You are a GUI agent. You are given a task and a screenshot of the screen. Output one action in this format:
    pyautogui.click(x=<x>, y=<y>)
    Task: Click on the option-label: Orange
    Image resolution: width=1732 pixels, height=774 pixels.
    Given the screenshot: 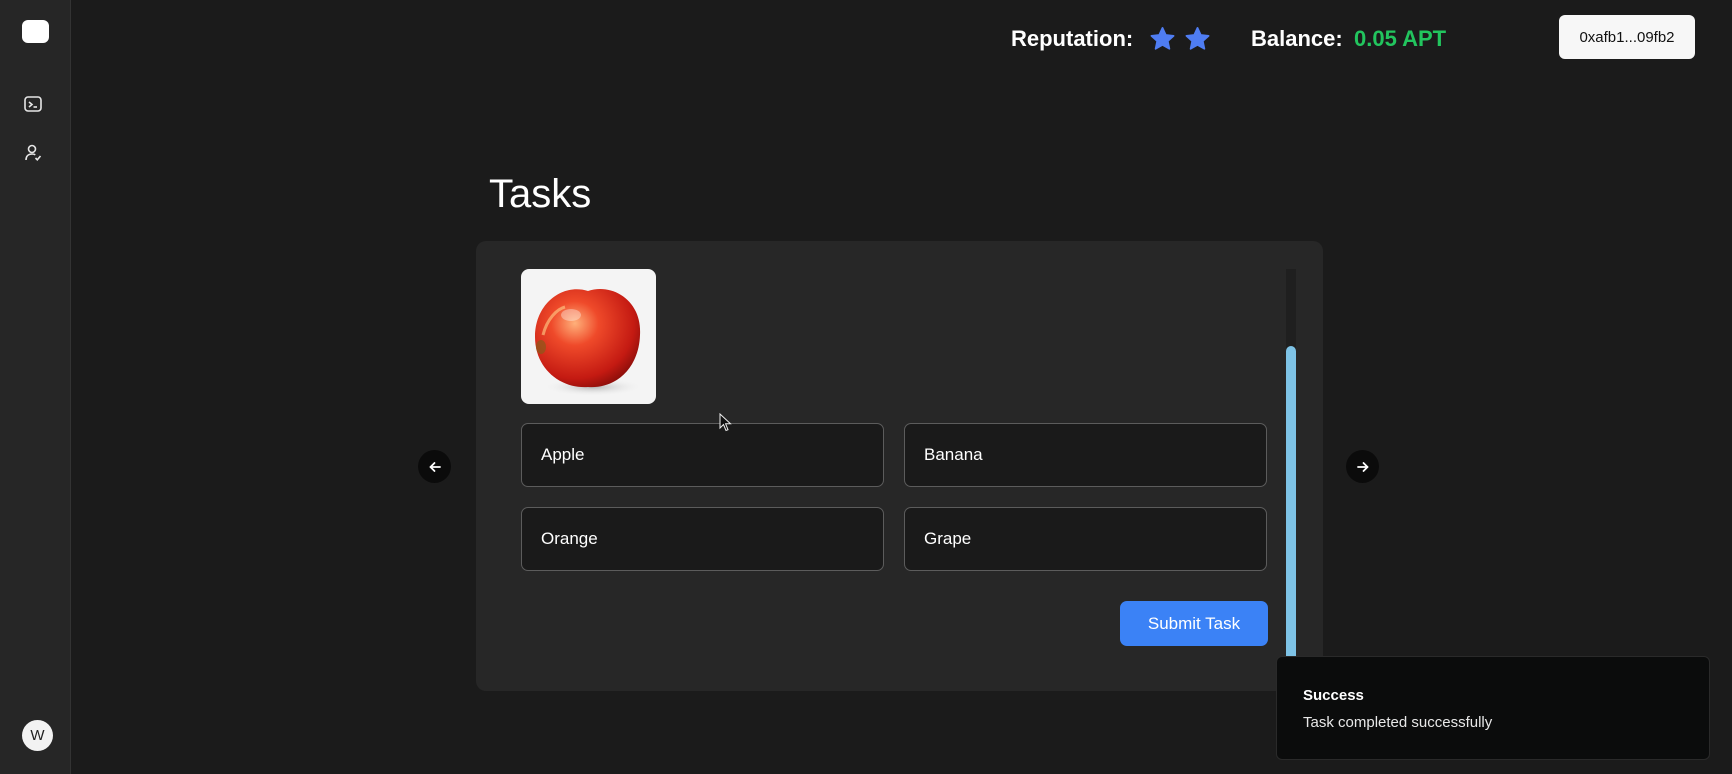 What is the action you would take?
    pyautogui.click(x=569, y=538)
    